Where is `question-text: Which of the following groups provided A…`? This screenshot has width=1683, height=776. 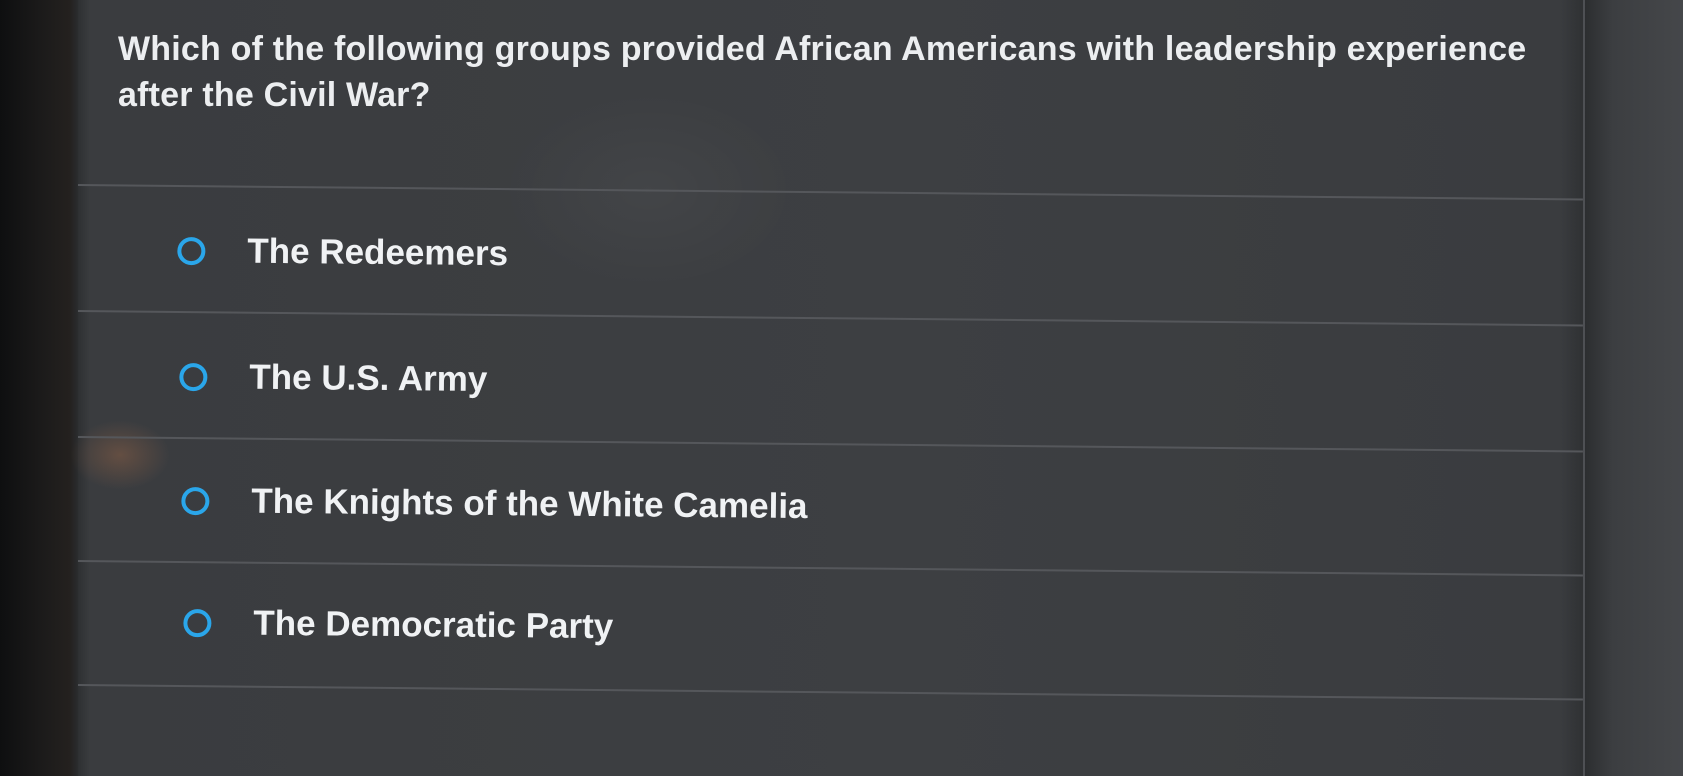
question-text: Which of the following groups provided A… is located at coordinates (822, 72).